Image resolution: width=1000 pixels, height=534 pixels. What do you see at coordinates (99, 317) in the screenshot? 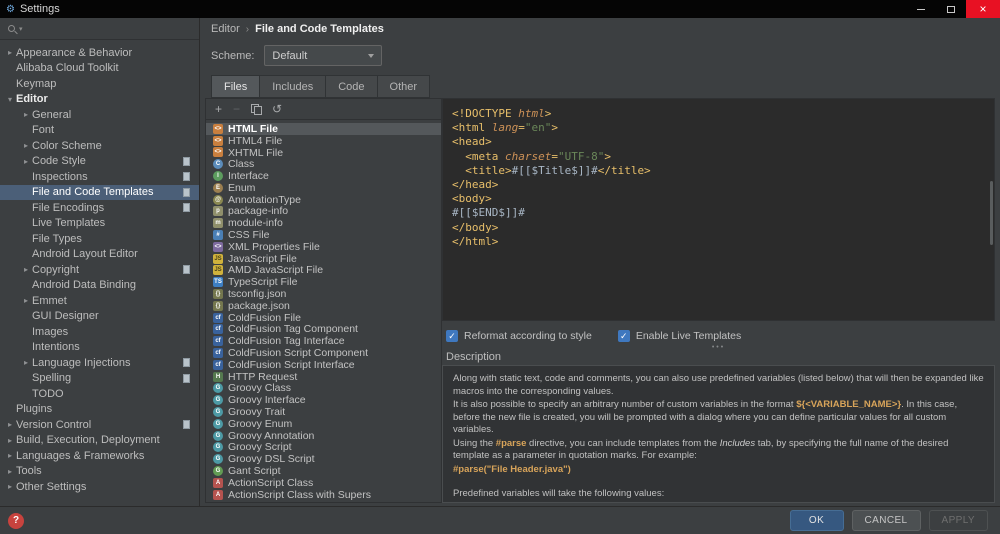
I see `sidebar-item-gui-designer: GUI Designer` at bounding box center [99, 317].